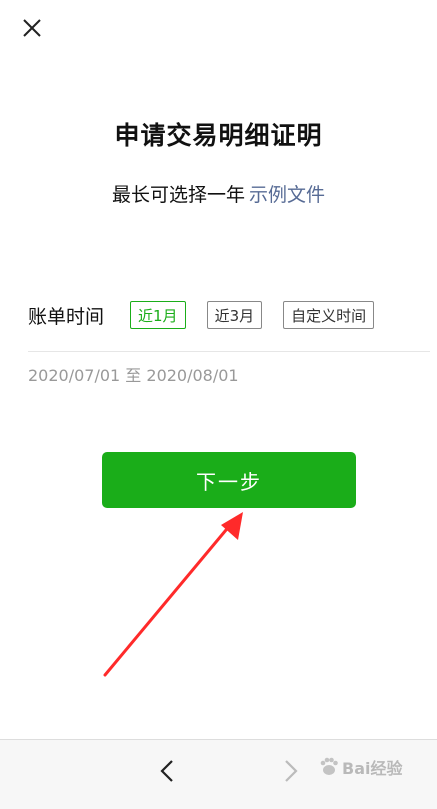 This screenshot has height=809, width=437. I want to click on close-icon, so click(32, 28).